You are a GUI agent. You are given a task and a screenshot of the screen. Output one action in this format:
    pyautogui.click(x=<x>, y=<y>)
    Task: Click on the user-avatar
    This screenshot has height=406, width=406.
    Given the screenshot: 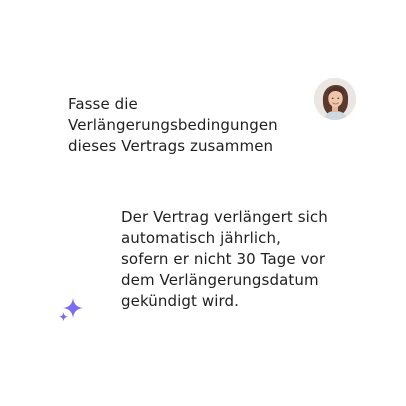 What is the action you would take?
    pyautogui.click(x=335, y=99)
    